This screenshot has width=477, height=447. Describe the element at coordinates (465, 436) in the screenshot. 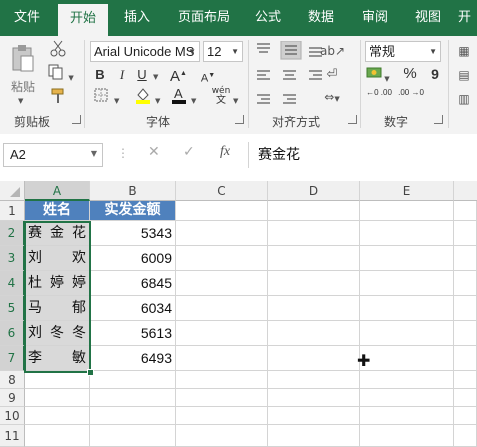

I see `cell-e11` at that location.